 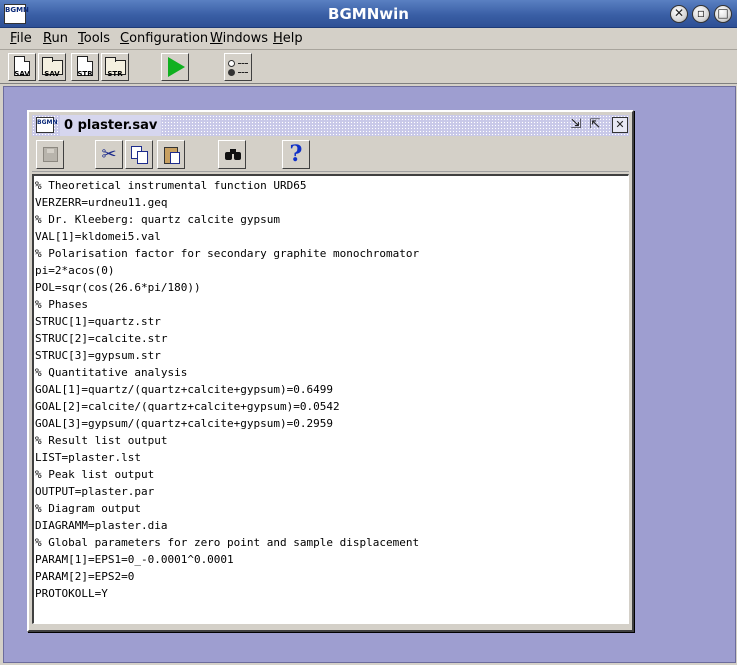 I want to click on open-sav-label: SAV, so click(x=52, y=74).